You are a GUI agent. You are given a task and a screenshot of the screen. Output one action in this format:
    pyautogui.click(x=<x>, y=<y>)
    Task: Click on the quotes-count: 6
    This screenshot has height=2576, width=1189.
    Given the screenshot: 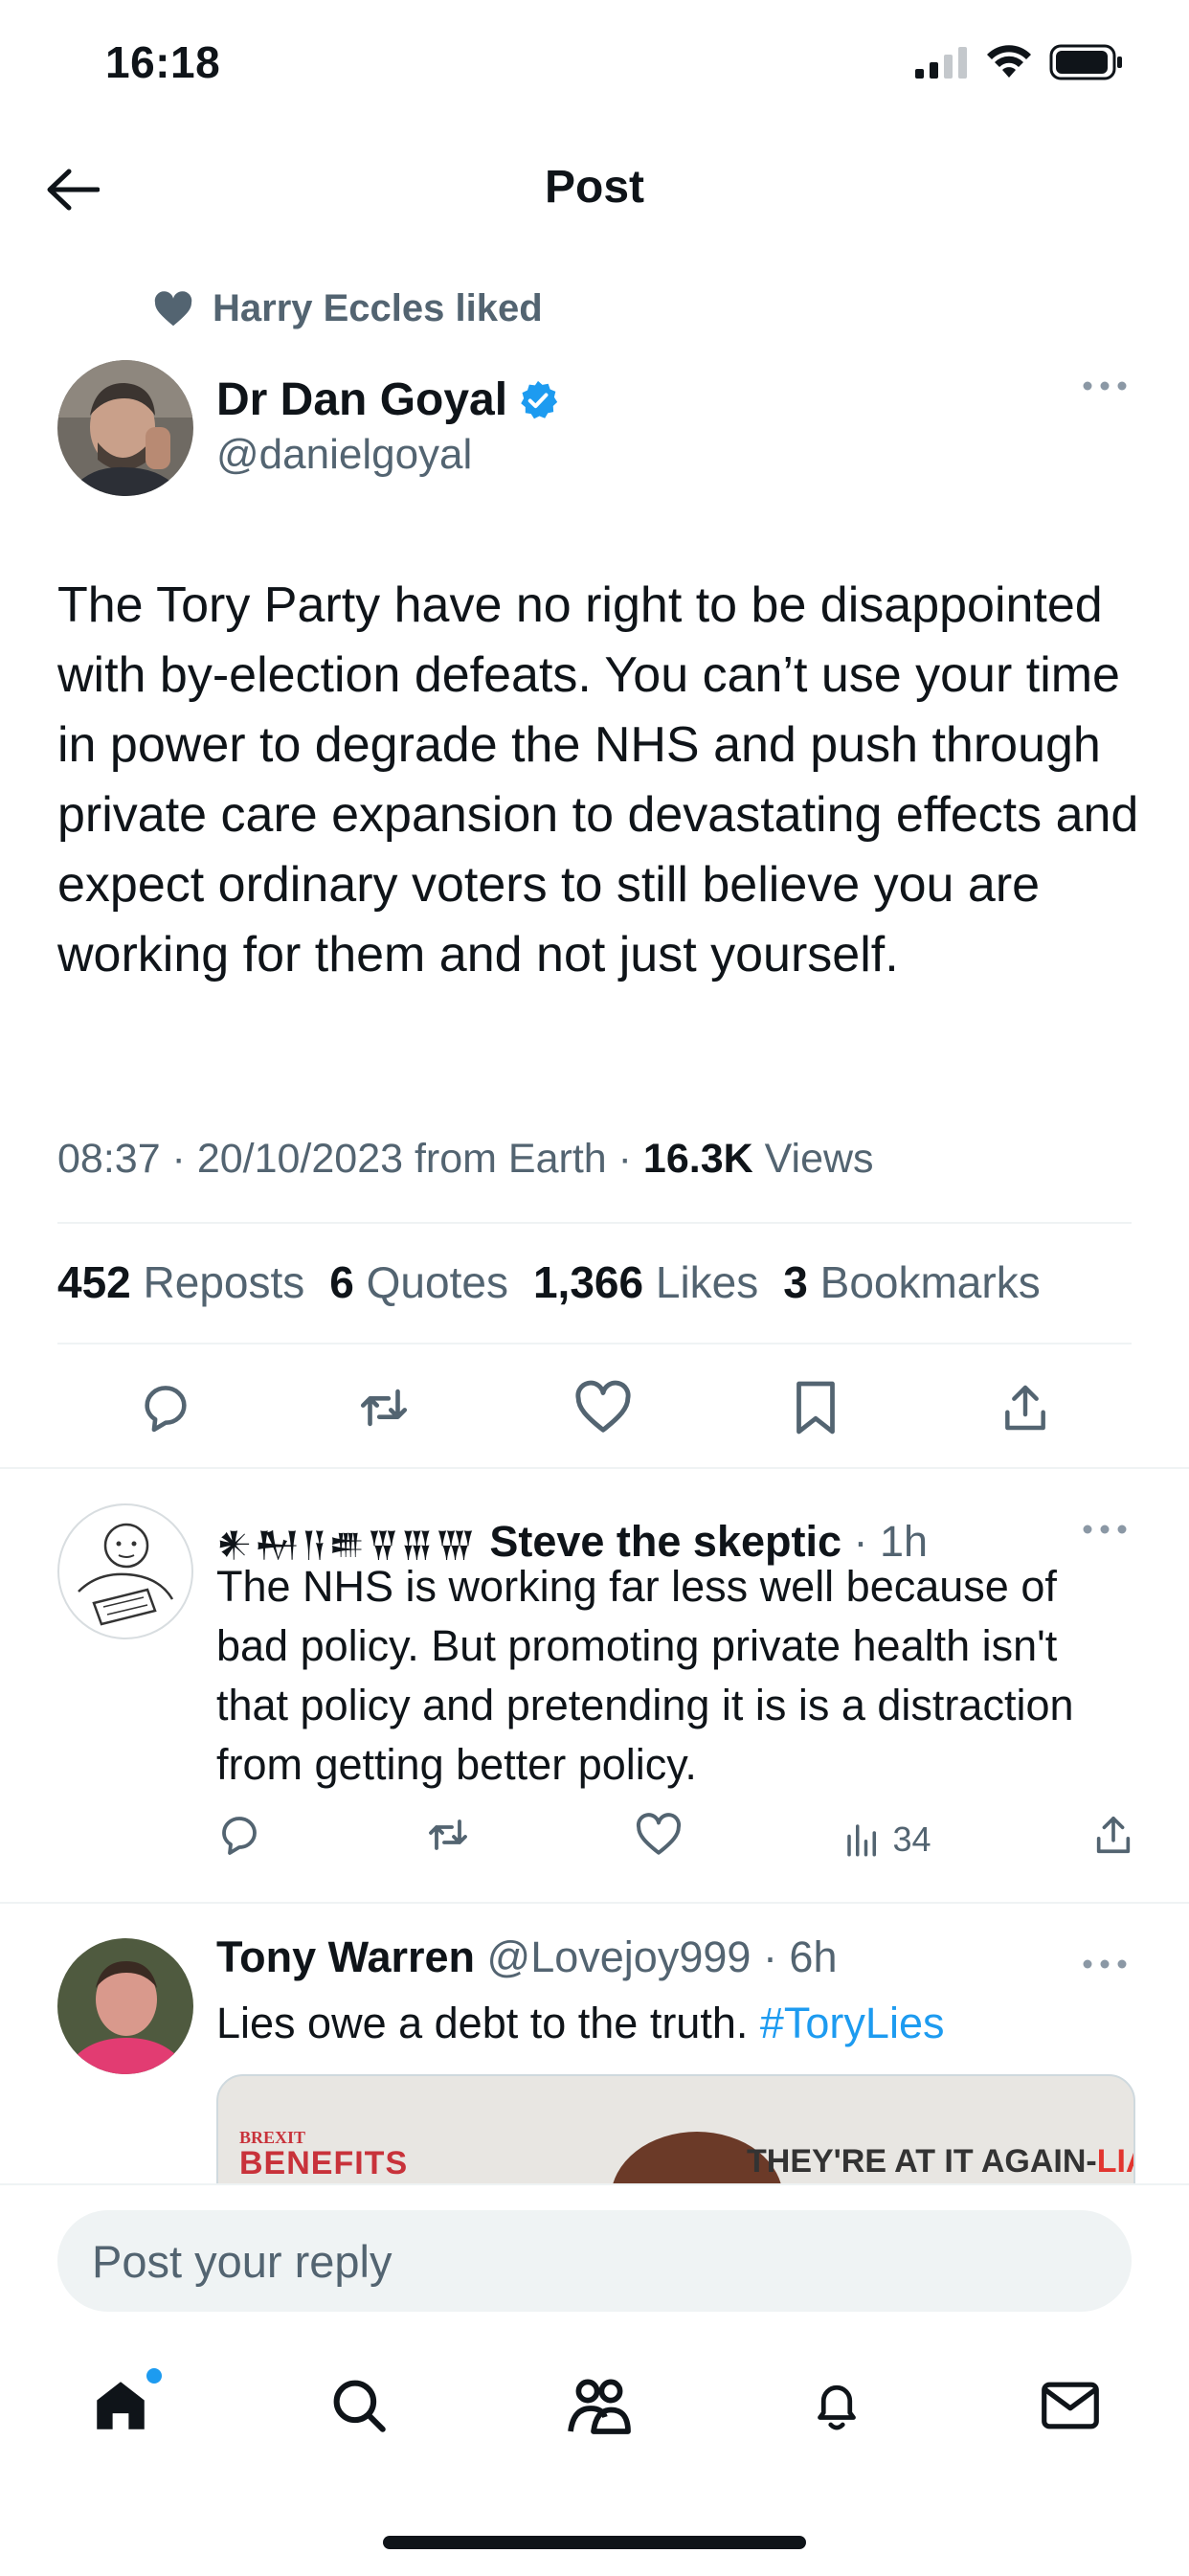 What is the action you would take?
    pyautogui.click(x=341, y=1282)
    